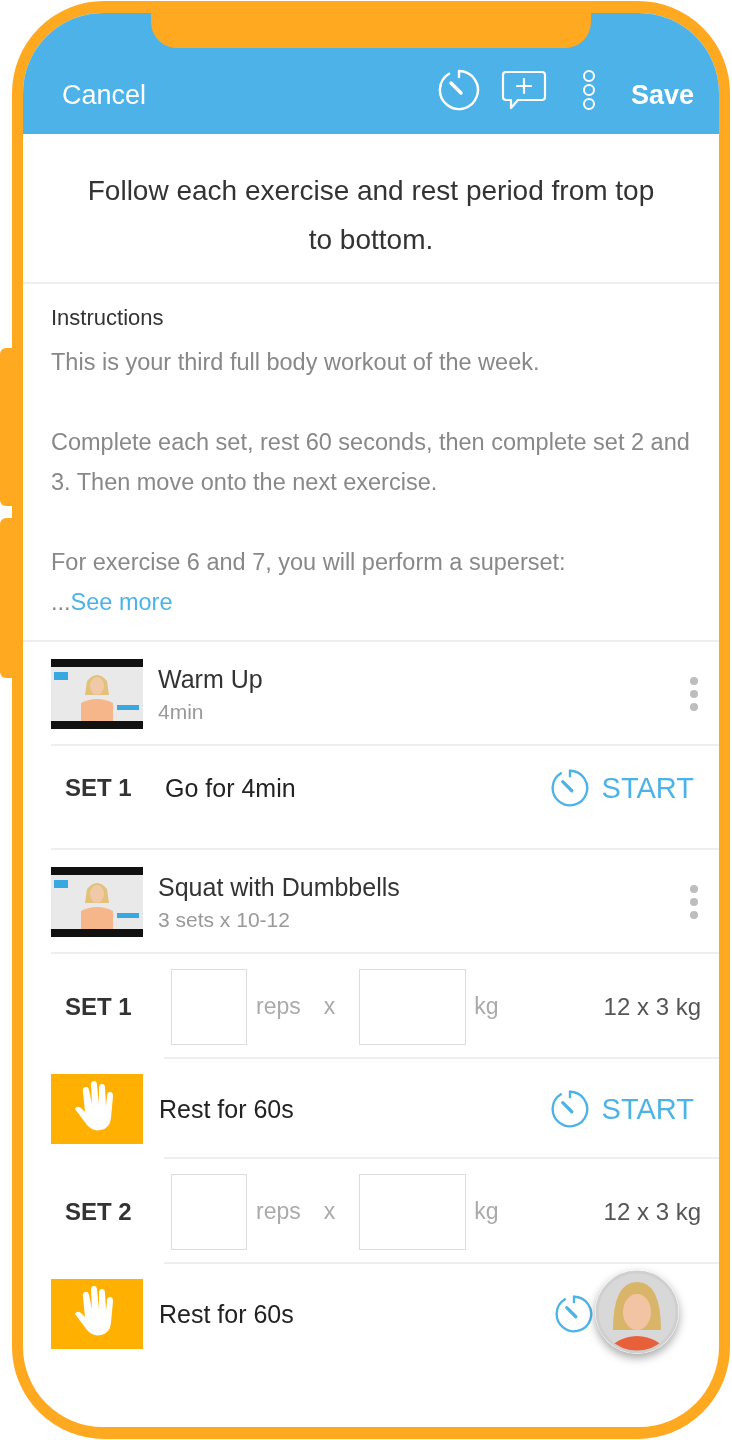 This screenshot has height=1440, width=732. I want to click on set-instruction: Go for 4min, so click(230, 788).